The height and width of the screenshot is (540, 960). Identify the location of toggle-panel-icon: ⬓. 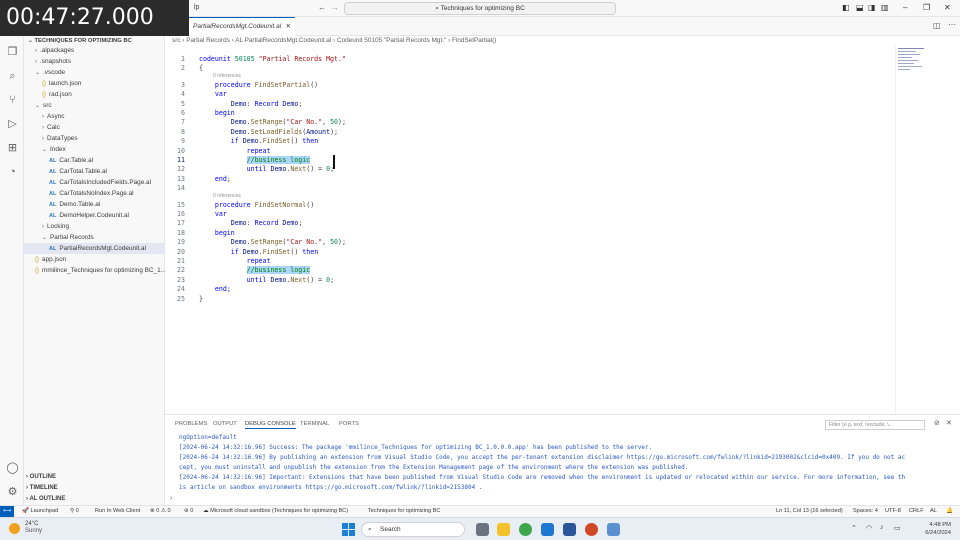
(860, 7).